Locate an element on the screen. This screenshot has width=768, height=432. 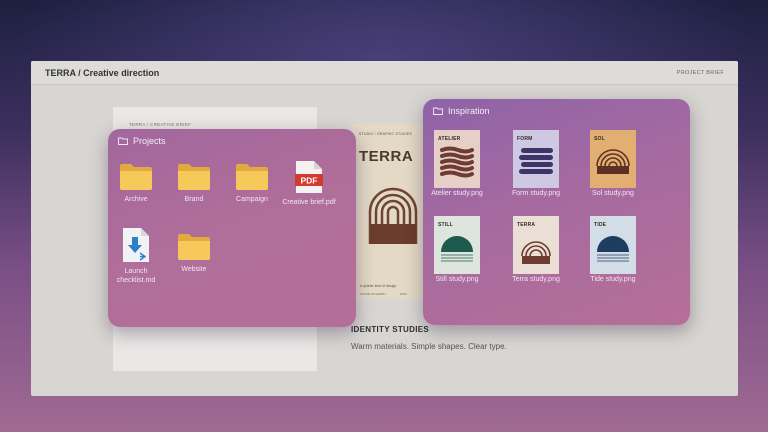
projects-title: Projects is located at coordinates (149, 141).